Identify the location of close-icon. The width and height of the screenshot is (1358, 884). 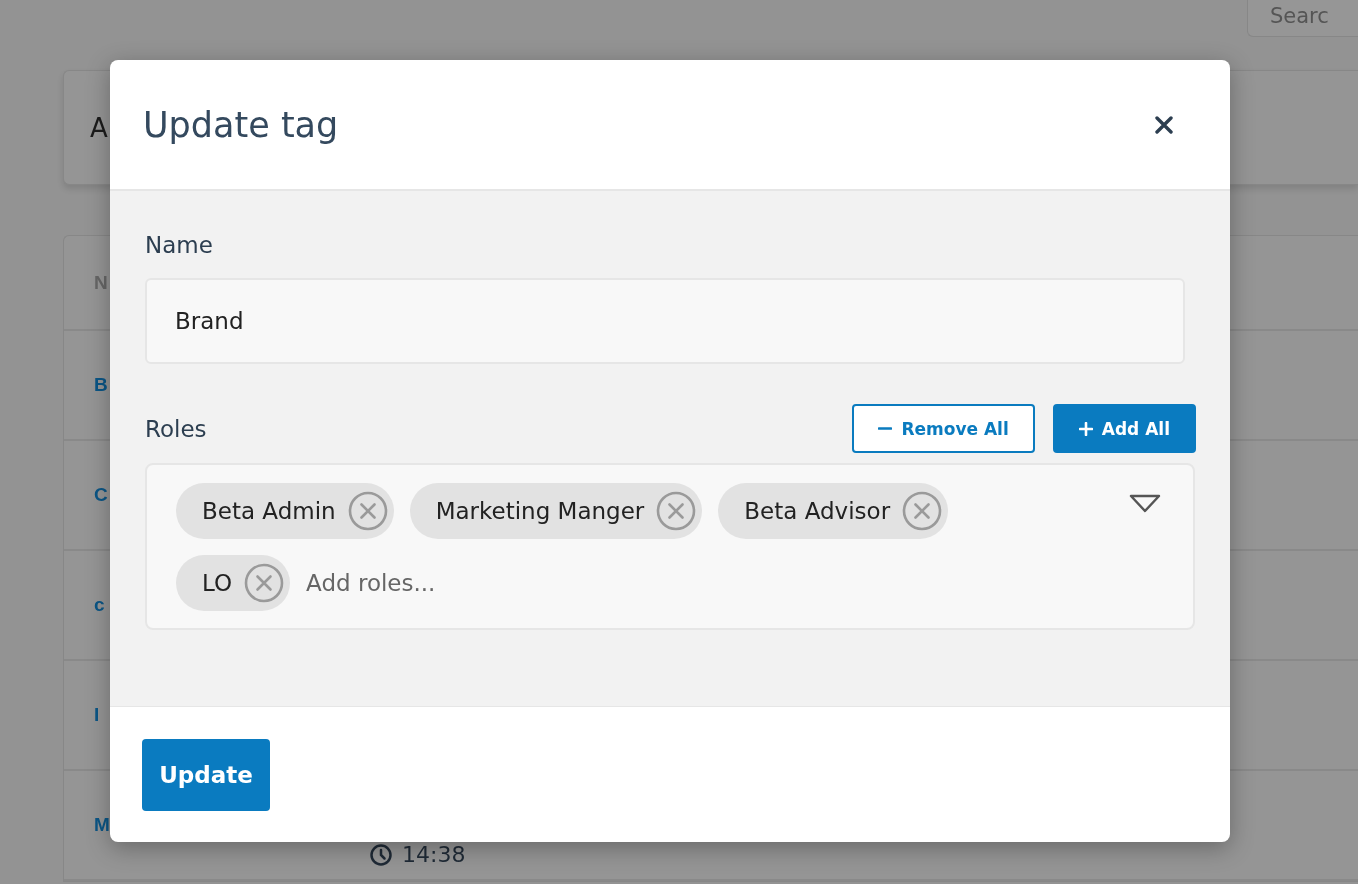
(1164, 124).